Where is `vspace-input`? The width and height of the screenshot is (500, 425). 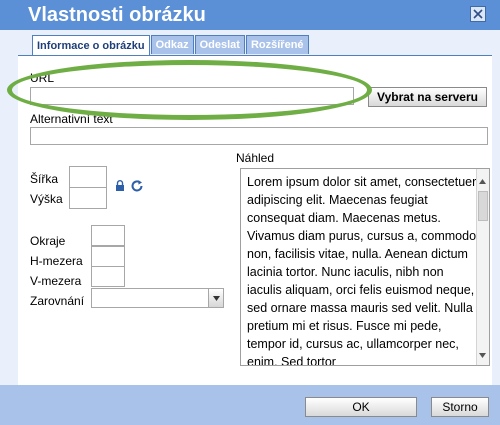 vspace-input is located at coordinates (108, 276).